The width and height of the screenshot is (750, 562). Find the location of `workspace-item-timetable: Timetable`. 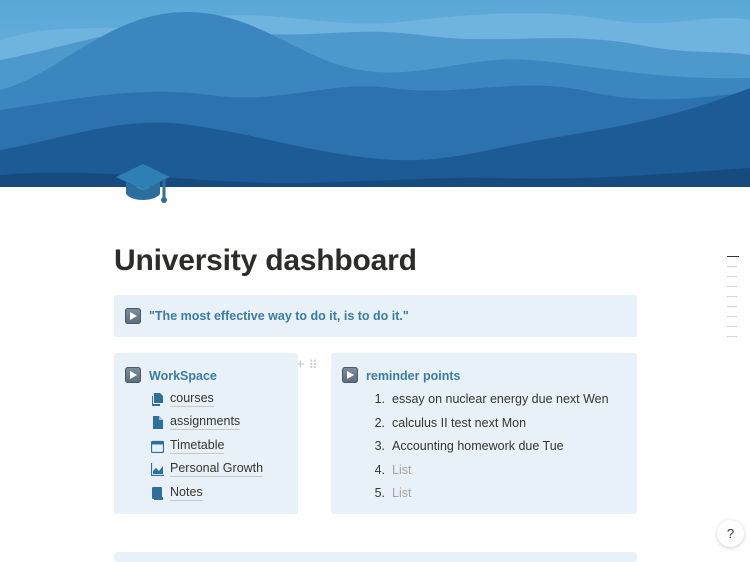

workspace-item-timetable: Timetable is located at coordinates (188, 446).